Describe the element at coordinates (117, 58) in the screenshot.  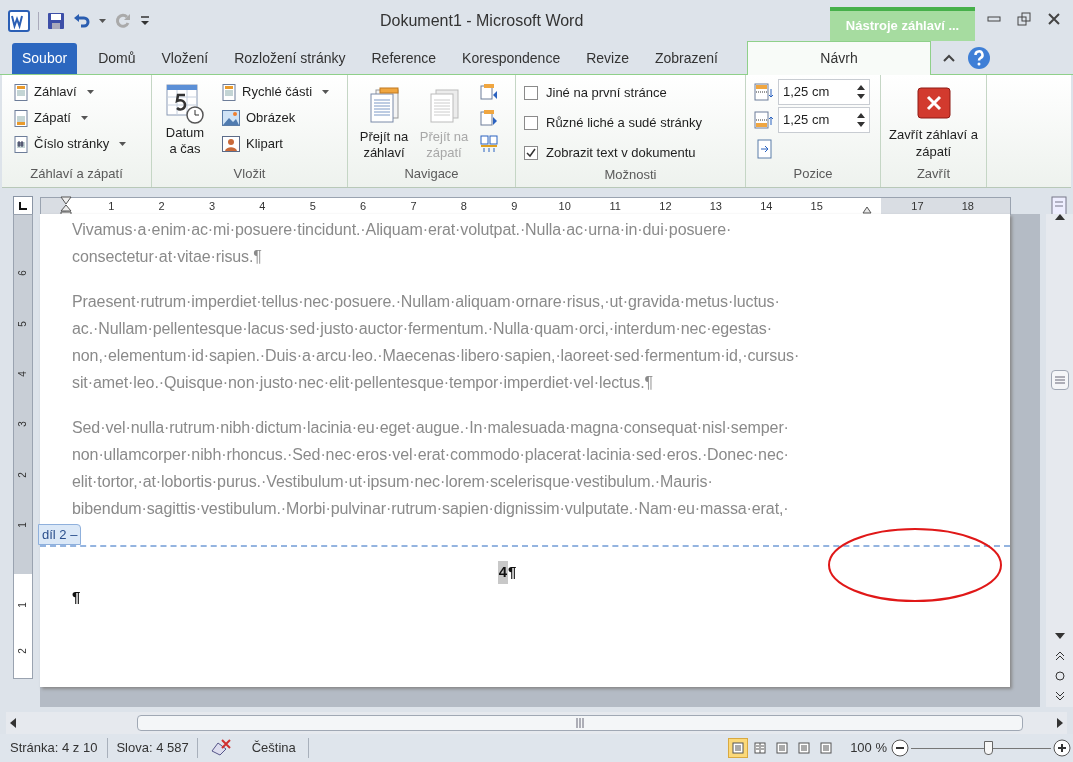
I see `ribbon-tab: Domů` at that location.